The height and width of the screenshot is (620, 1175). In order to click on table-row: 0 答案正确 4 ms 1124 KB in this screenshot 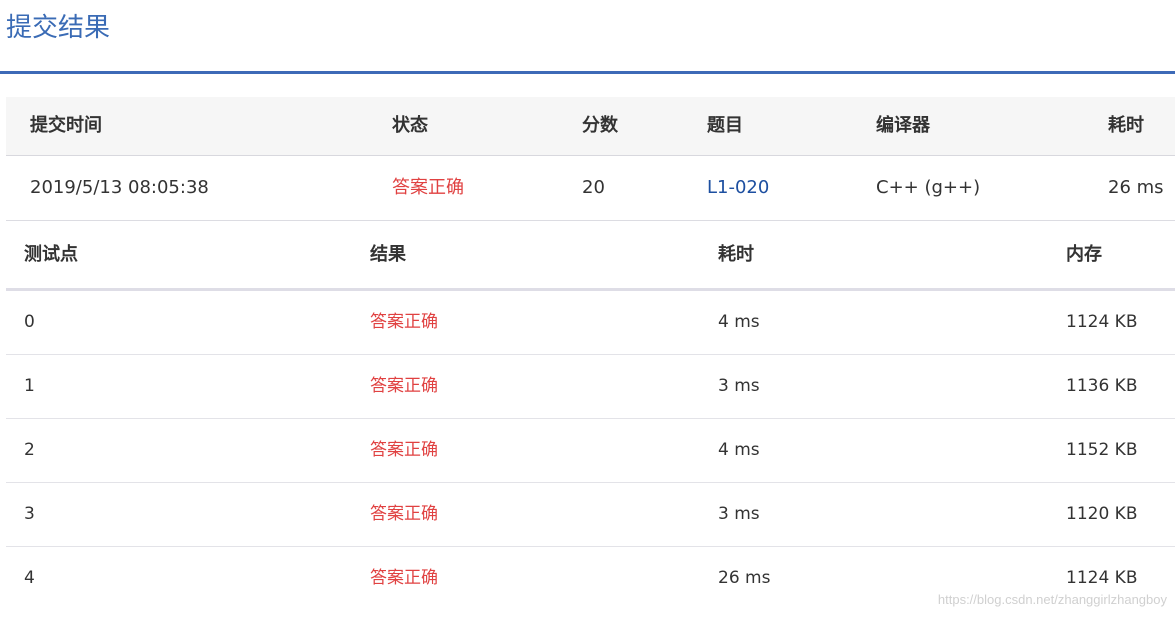, I will do `click(590, 323)`.